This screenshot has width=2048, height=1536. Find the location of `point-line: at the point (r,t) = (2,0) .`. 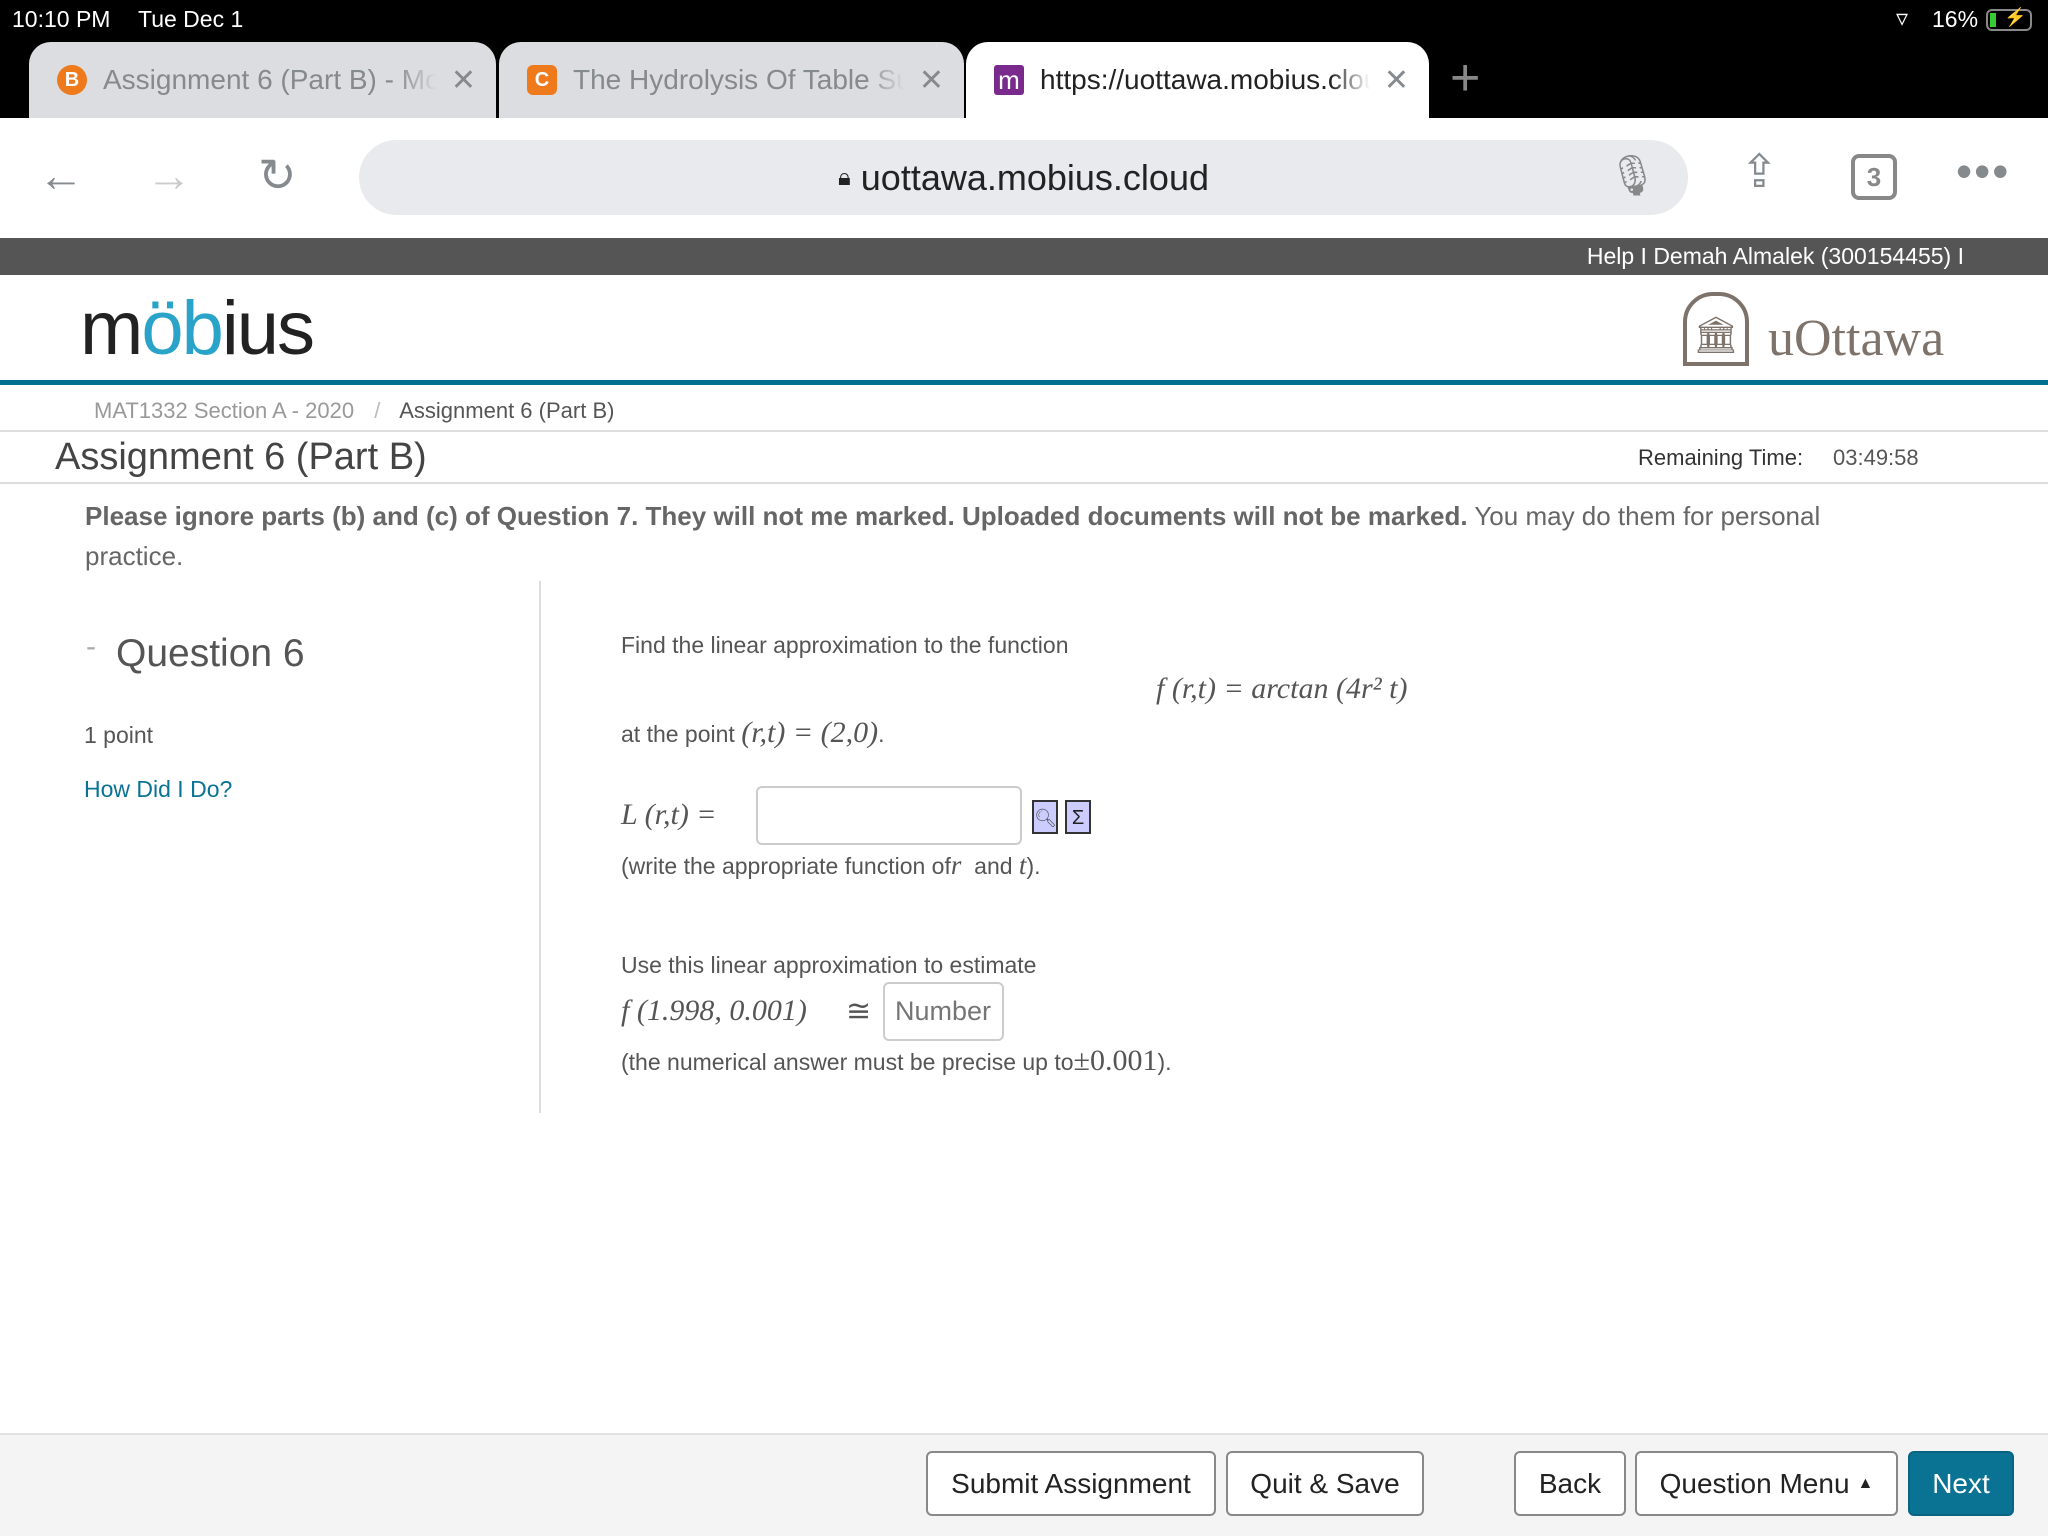

point-line: at the point (r,t) = (2,0) . is located at coordinates (752, 733).